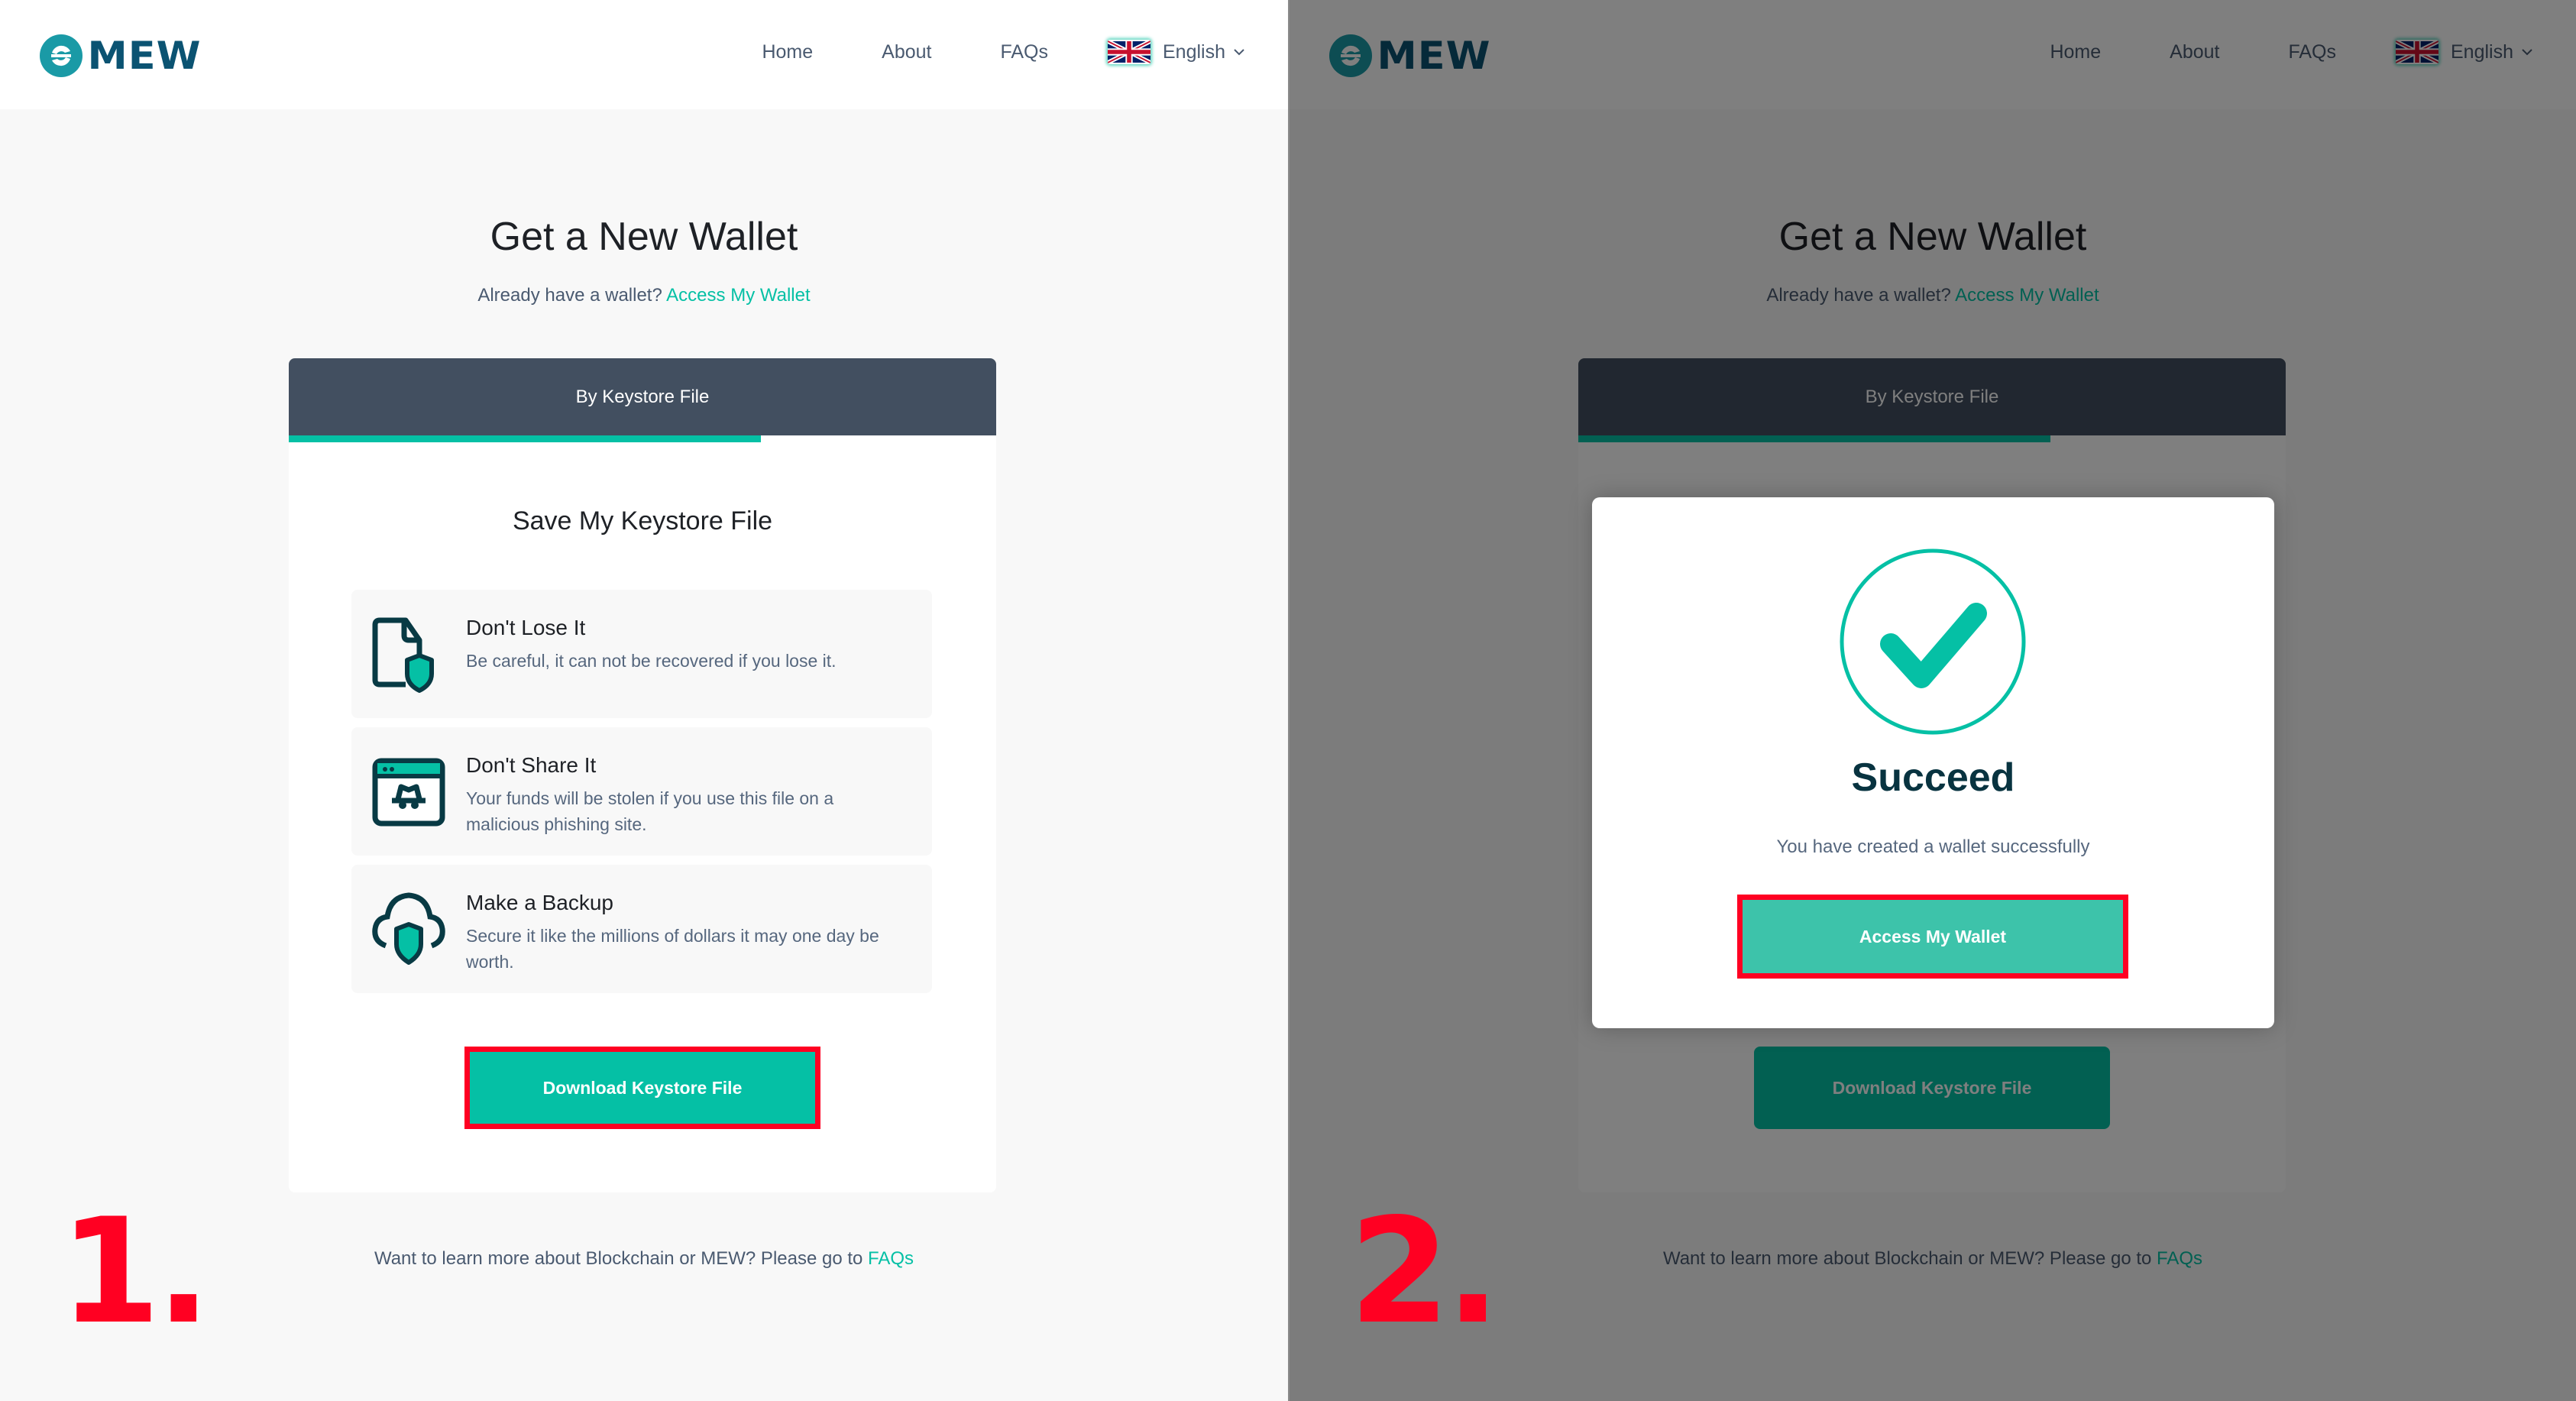  What do you see at coordinates (403, 655) in the screenshot?
I see `file-shield-icon` at bounding box center [403, 655].